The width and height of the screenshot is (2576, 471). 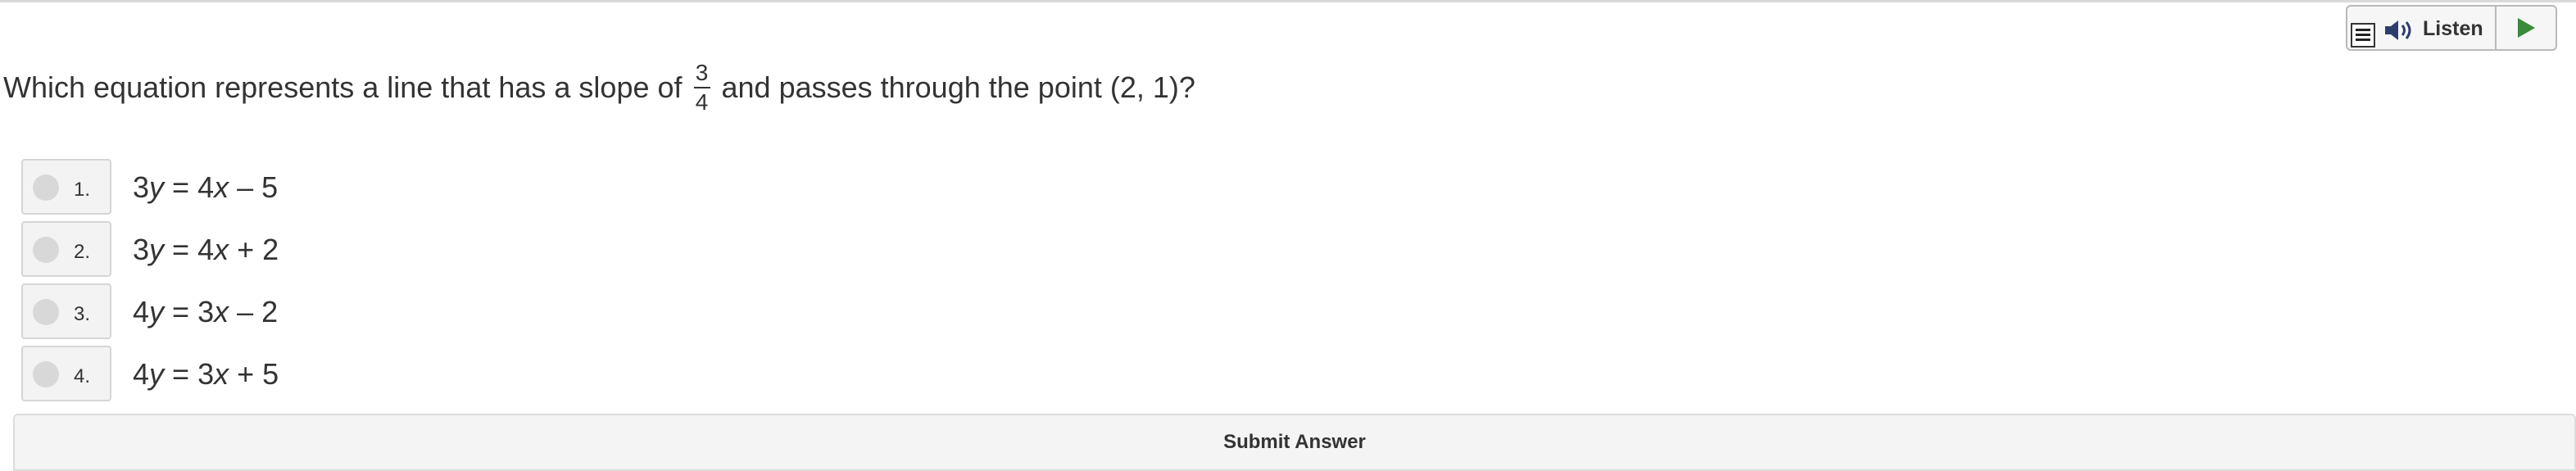 I want to click on fraction-numerator: 3, so click(x=702, y=72).